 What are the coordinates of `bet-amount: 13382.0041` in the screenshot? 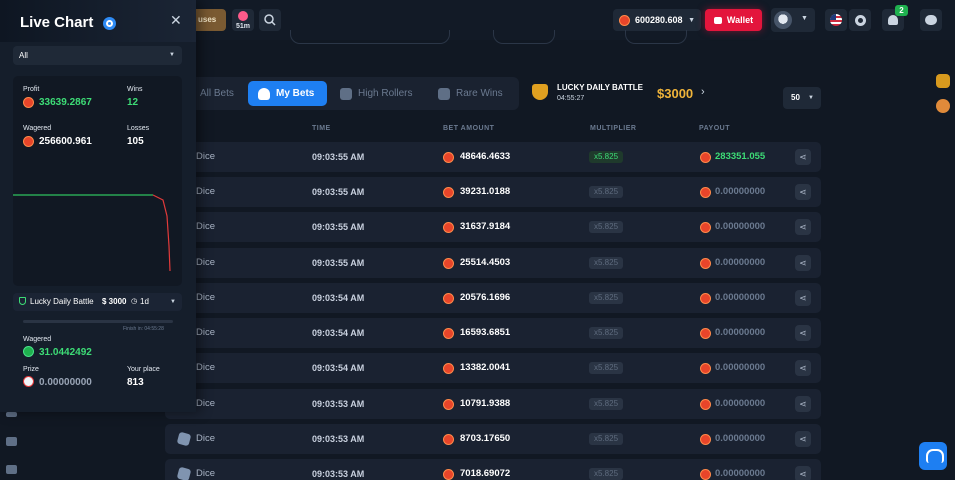 It's located at (485, 367).